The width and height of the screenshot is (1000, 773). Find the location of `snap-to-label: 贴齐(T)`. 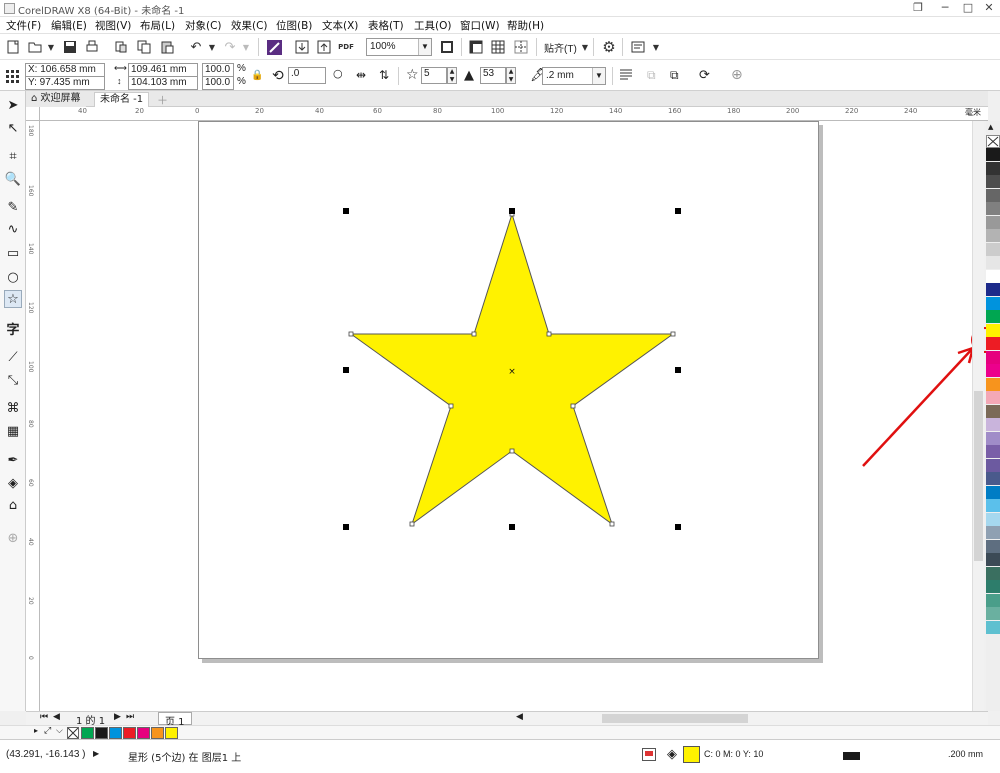

snap-to-label: 贴齐(T) is located at coordinates (560, 47).